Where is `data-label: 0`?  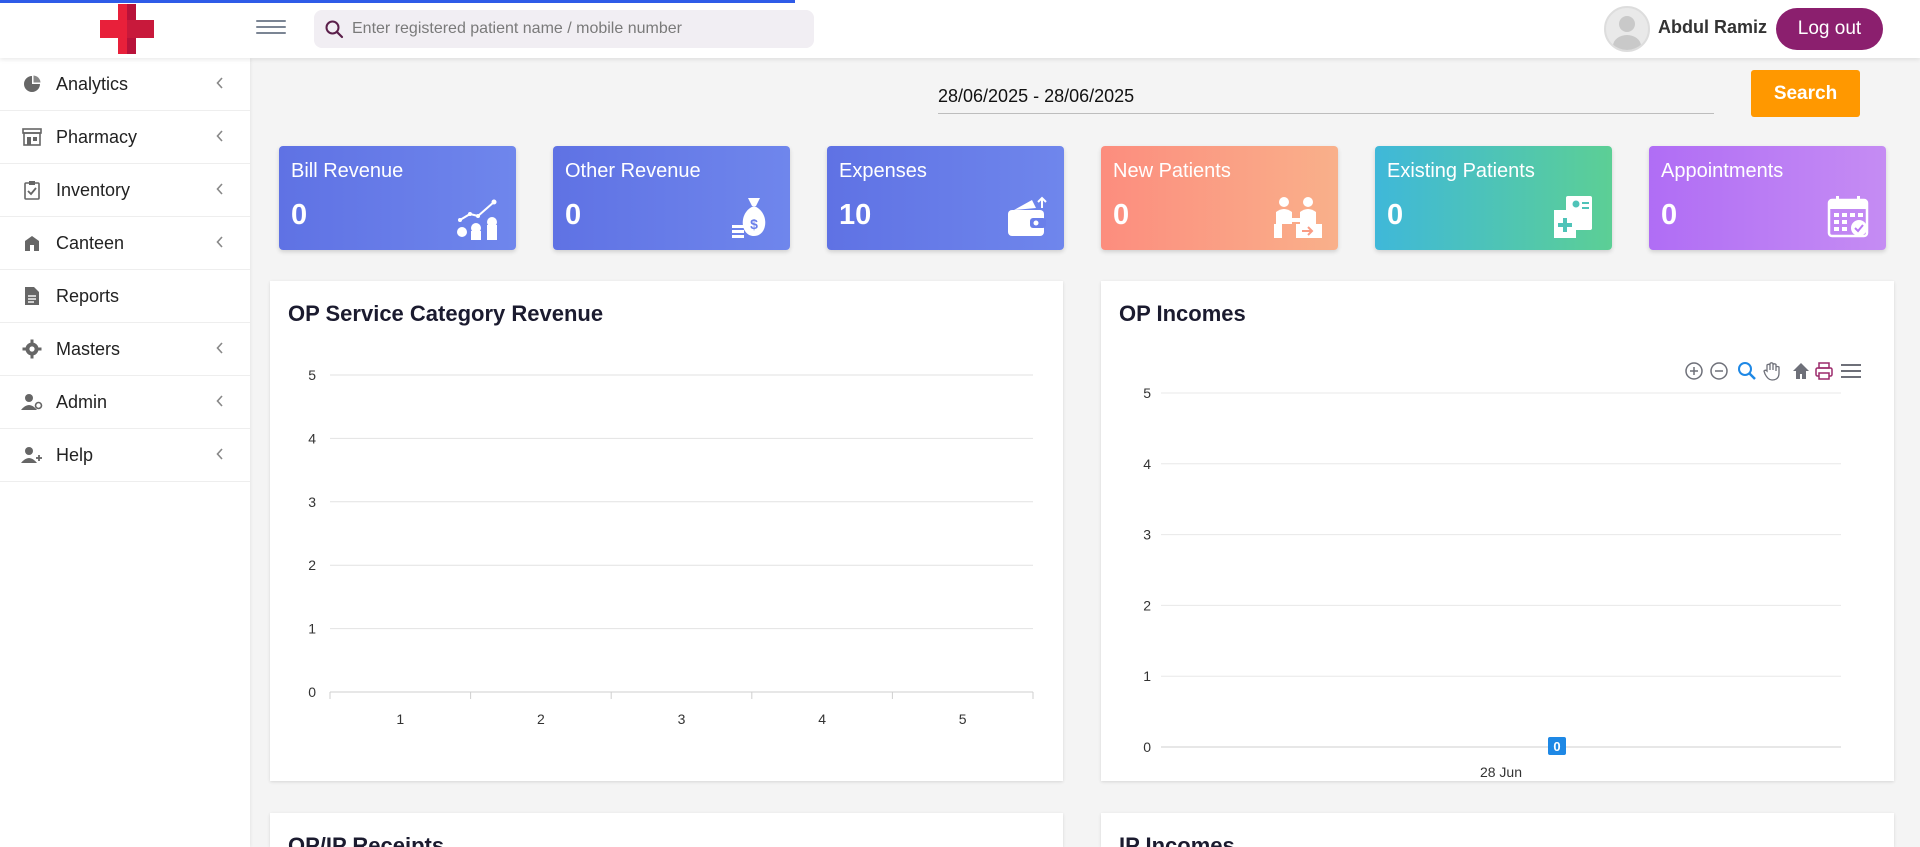
data-label: 0 is located at coordinates (1556, 746).